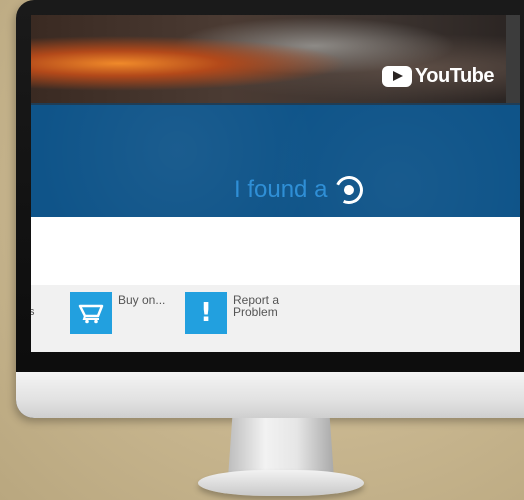  I want to click on monitor-stand, so click(281, 448).